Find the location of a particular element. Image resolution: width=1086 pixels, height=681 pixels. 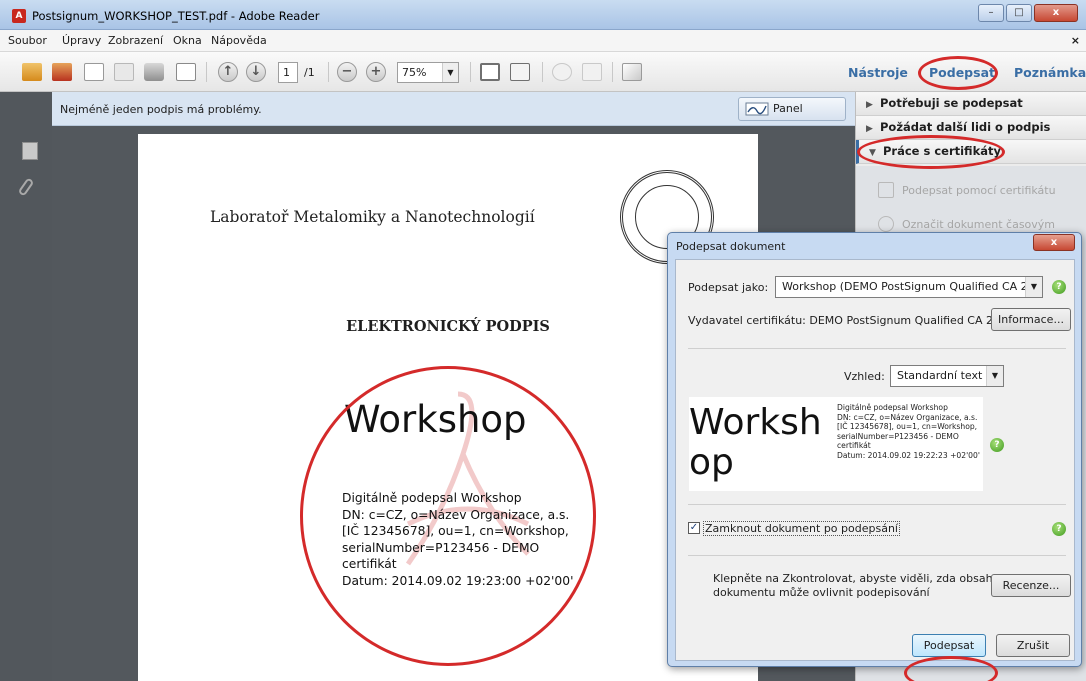

signature-name: Workshop is located at coordinates (435, 419).